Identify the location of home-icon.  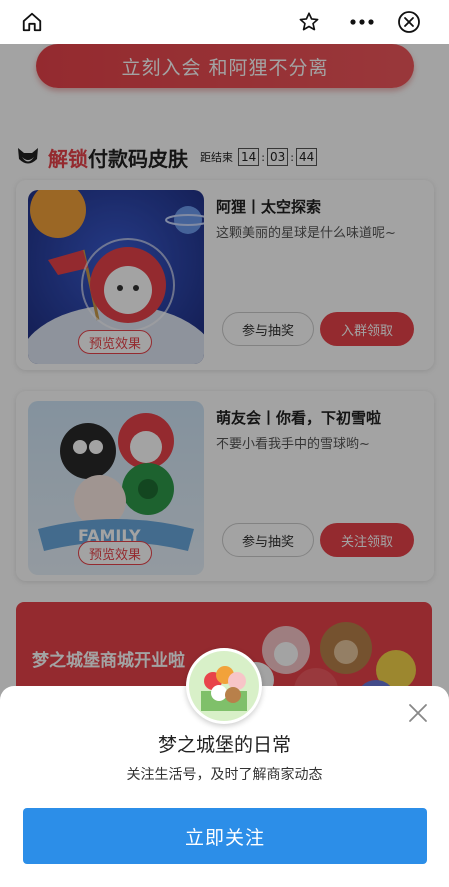
(32, 22).